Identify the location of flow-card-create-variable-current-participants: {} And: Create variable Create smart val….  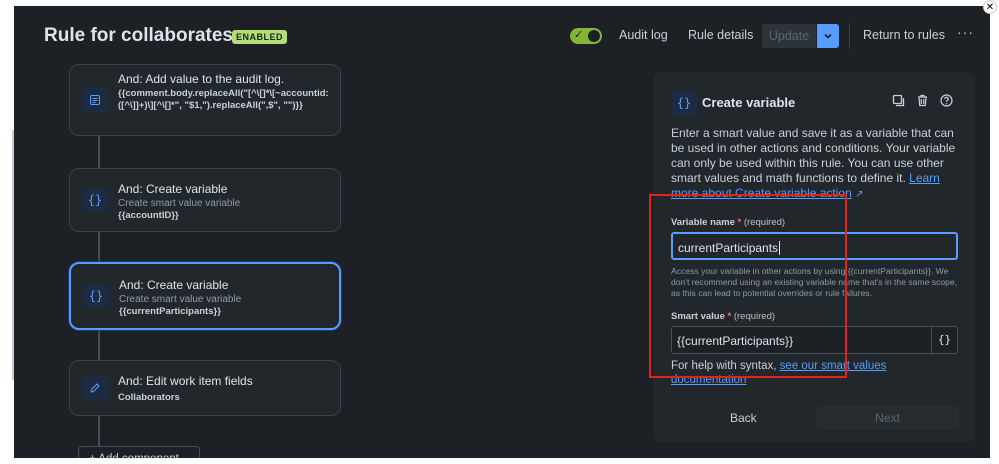
(205, 296).